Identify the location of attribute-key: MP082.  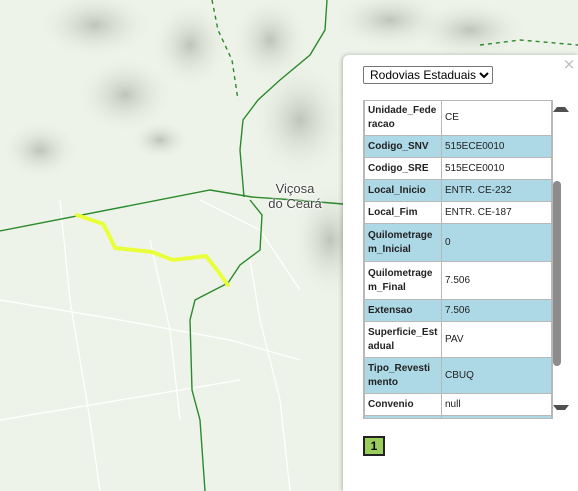
(403, 416).